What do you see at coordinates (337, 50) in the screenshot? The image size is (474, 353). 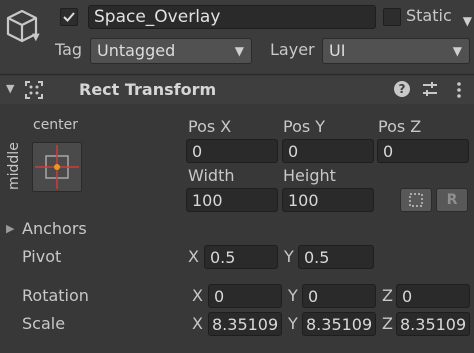 I see `layer-dropdown-value: UI` at bounding box center [337, 50].